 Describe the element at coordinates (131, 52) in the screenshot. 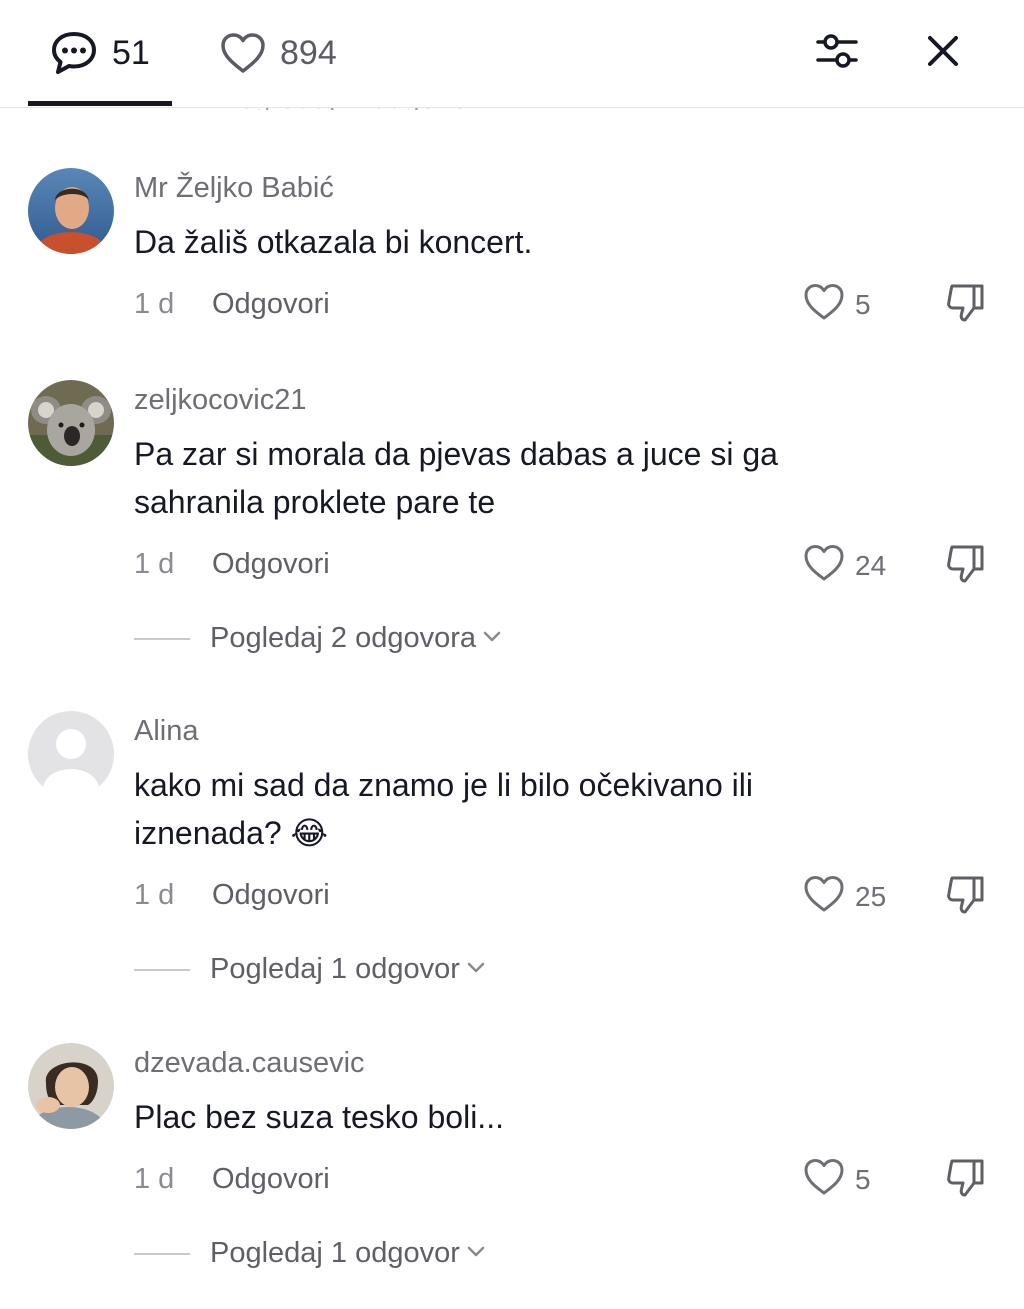

I see `comments-count: 51` at that location.